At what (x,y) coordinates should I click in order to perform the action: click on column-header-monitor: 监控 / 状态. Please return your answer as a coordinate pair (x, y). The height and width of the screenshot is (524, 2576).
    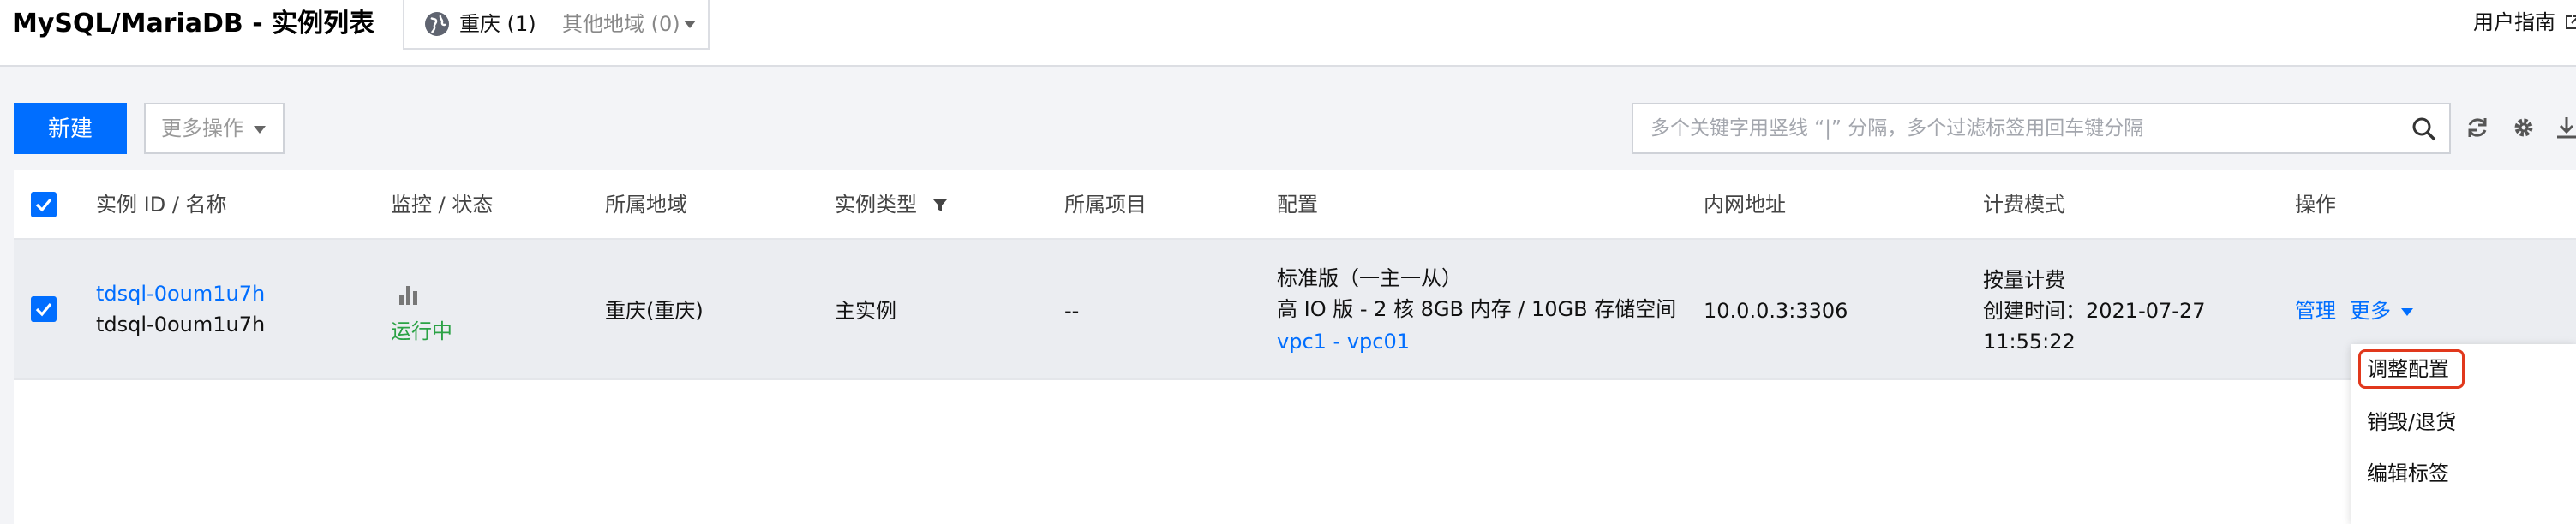
    Looking at the image, I should click on (442, 205).